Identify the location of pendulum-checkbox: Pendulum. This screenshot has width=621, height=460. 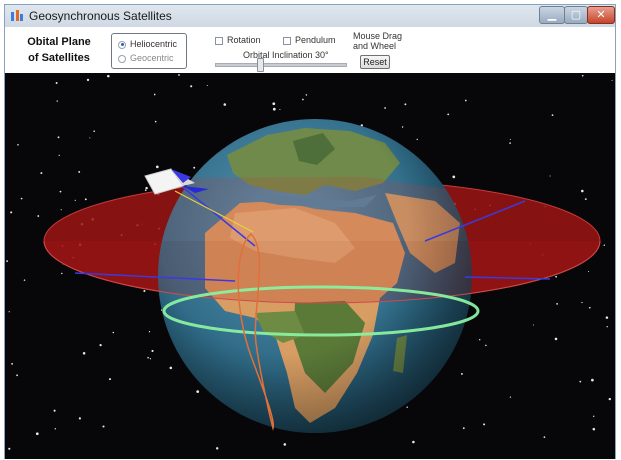
(309, 40).